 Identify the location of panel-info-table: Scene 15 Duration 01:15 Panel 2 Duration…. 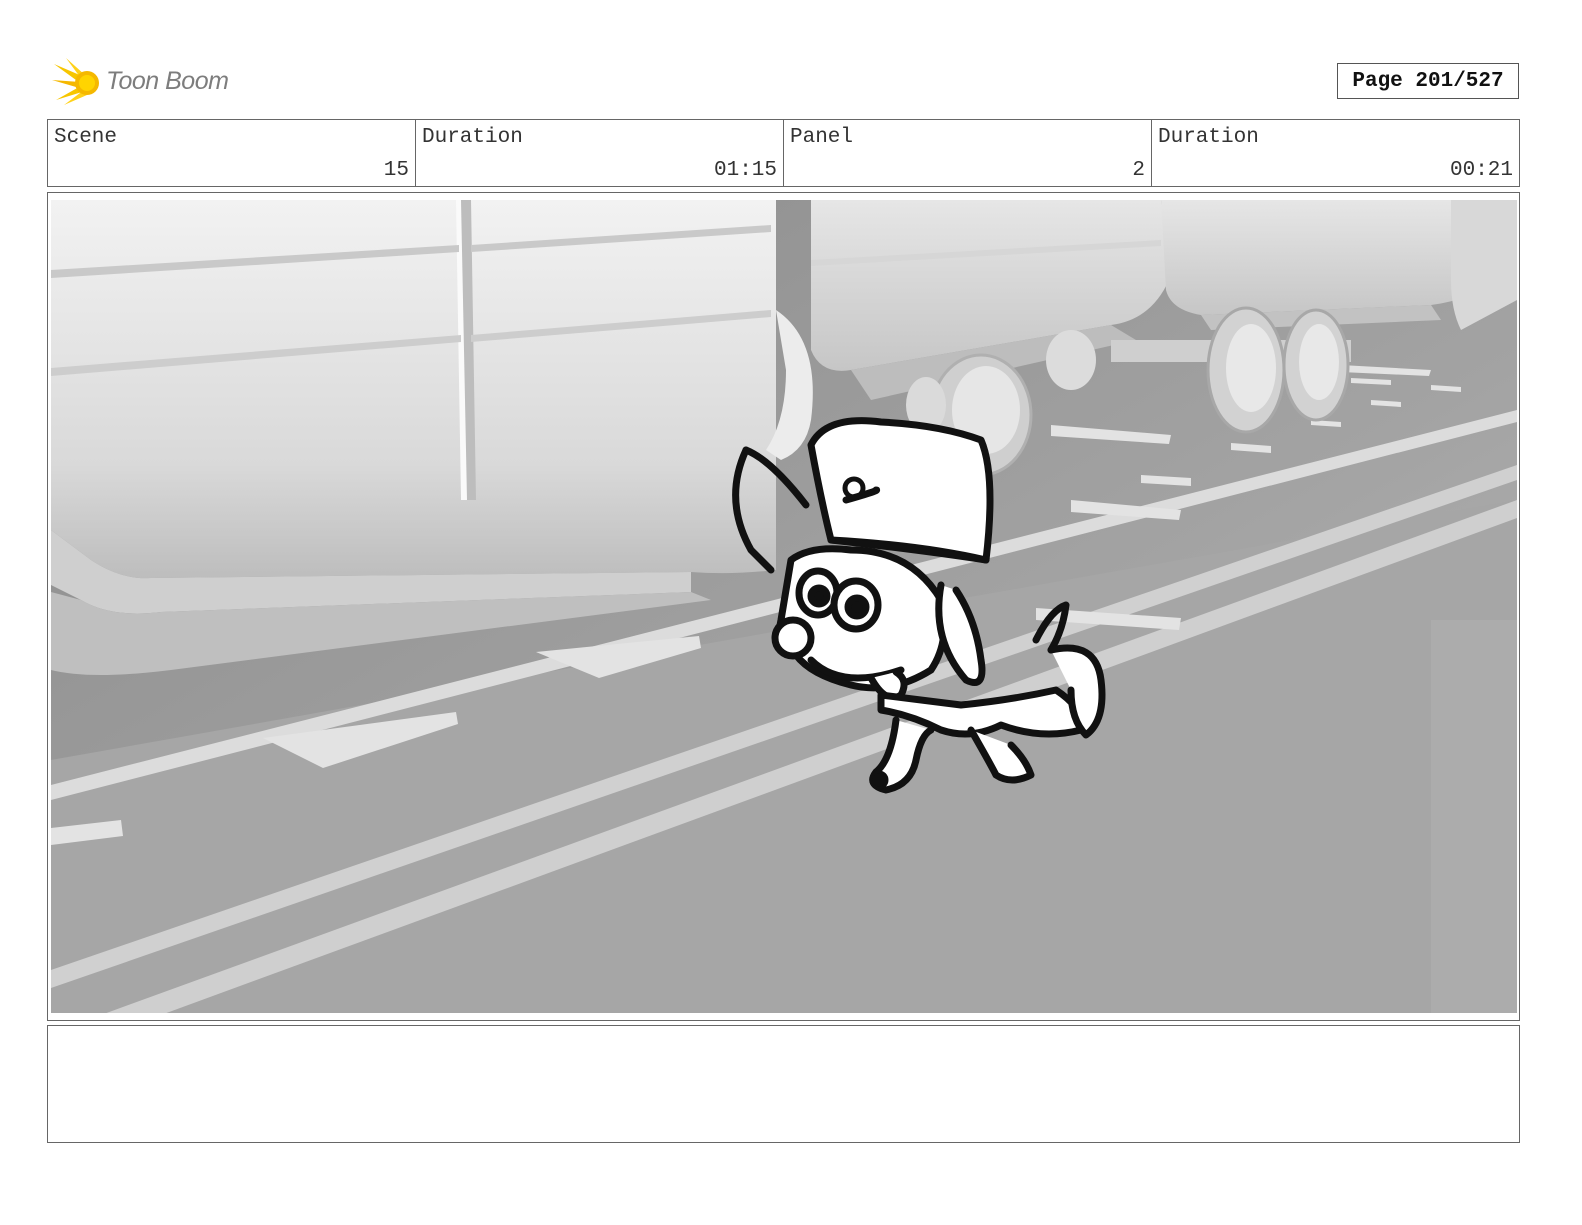
(783, 153).